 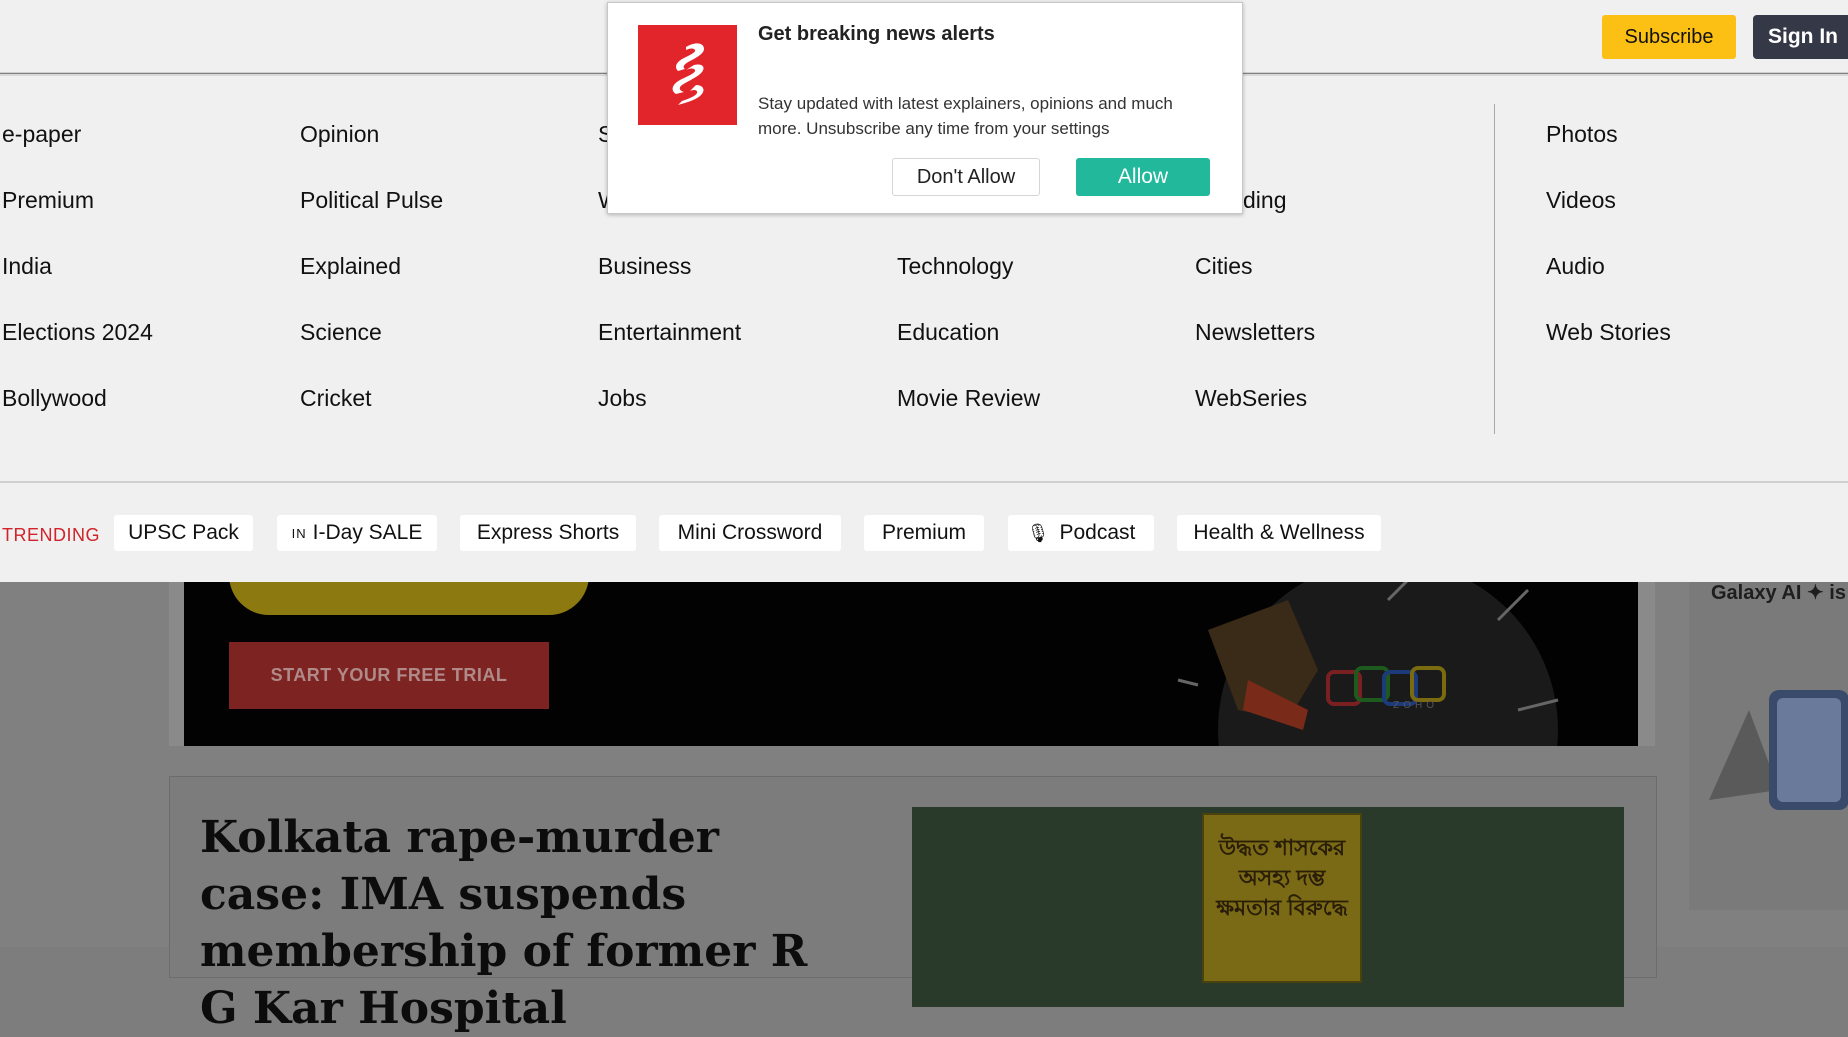 I want to click on chip-label: I-Day SALE, so click(x=367, y=532).